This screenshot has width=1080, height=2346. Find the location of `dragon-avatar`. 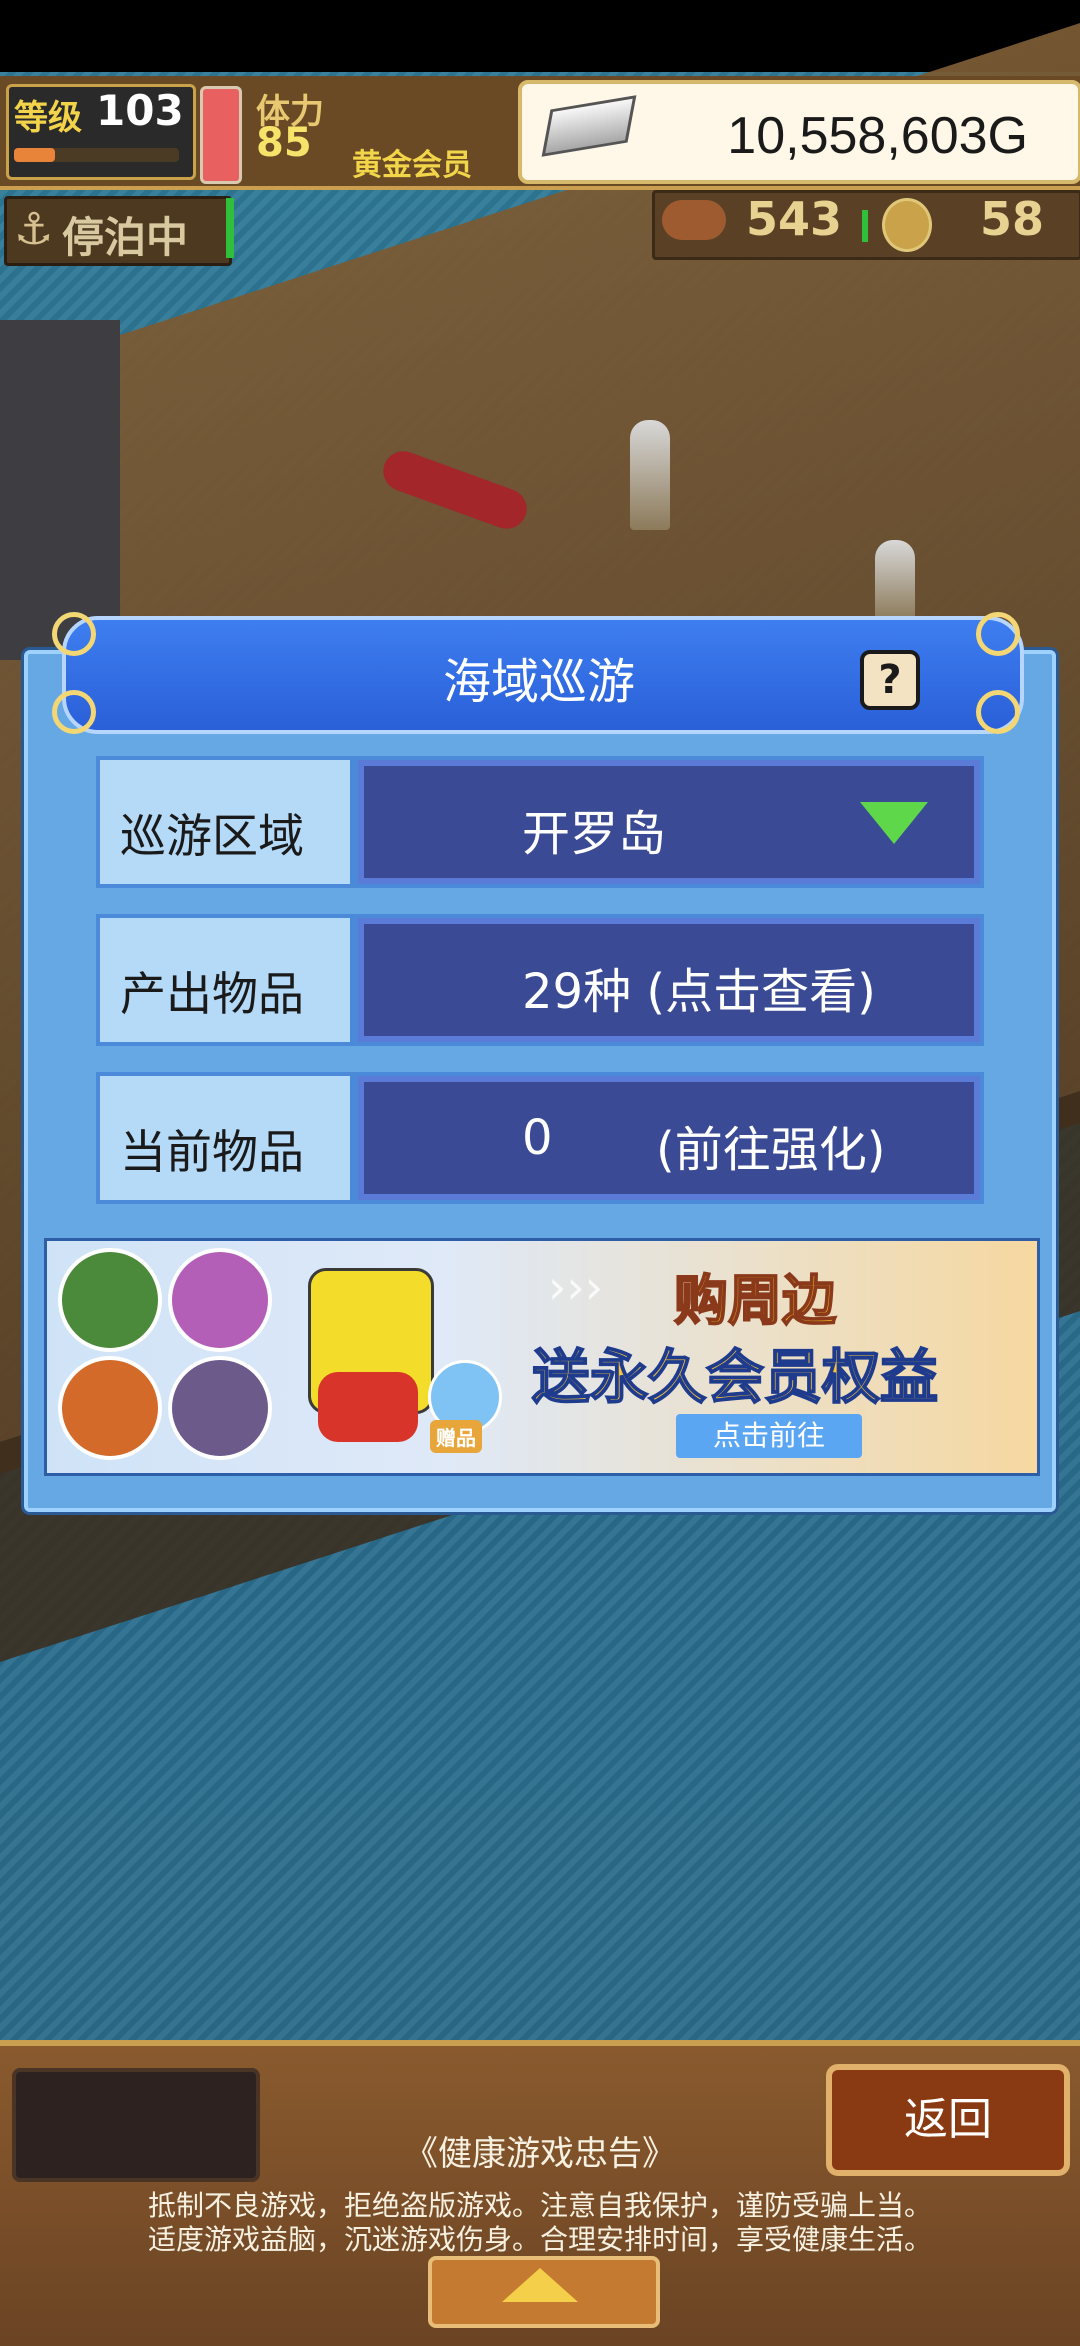

dragon-avatar is located at coordinates (110, 1408).